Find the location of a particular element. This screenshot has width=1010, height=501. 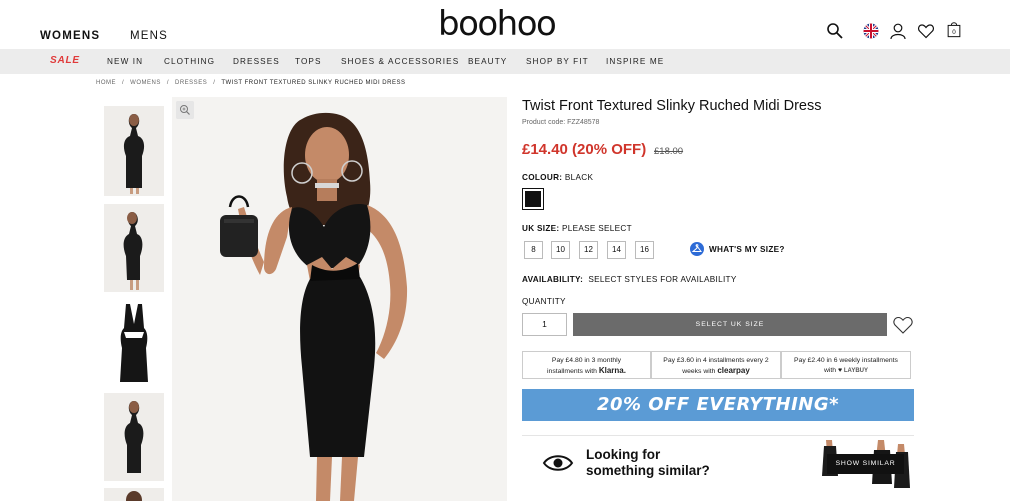

nav-item-clothing: CLOTHING is located at coordinates (189, 61).